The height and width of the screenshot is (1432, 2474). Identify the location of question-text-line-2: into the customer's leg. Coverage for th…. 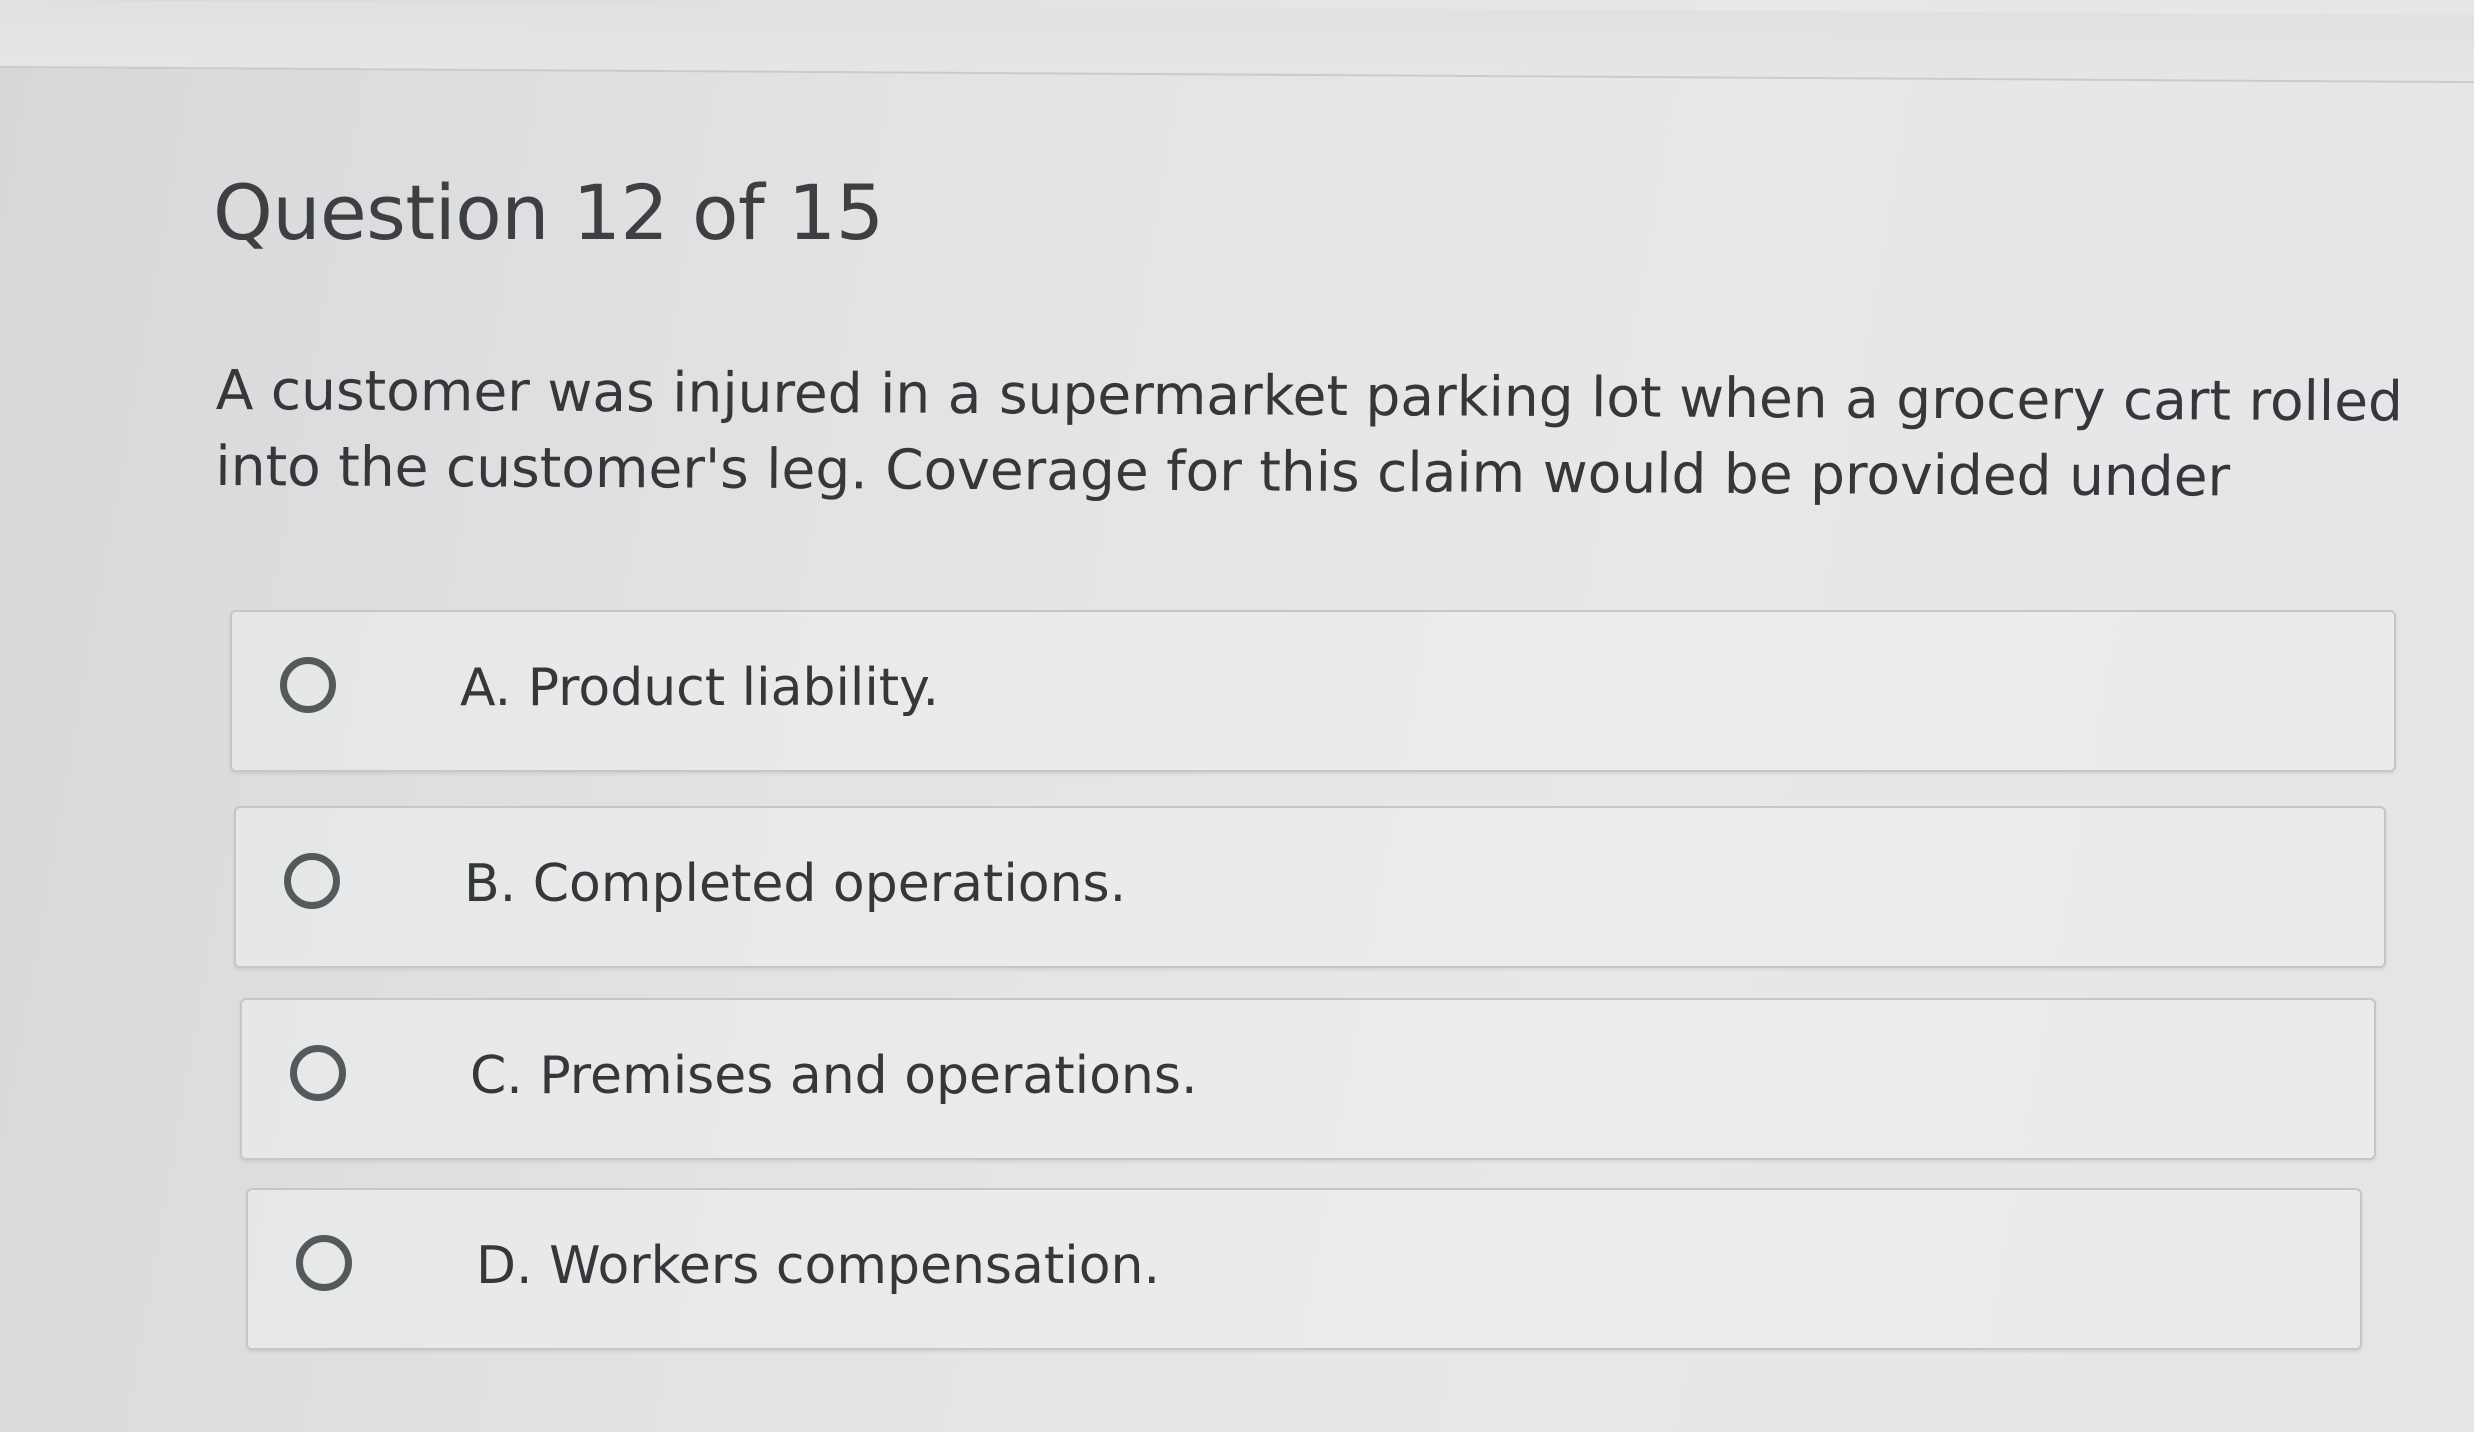
(1223, 471).